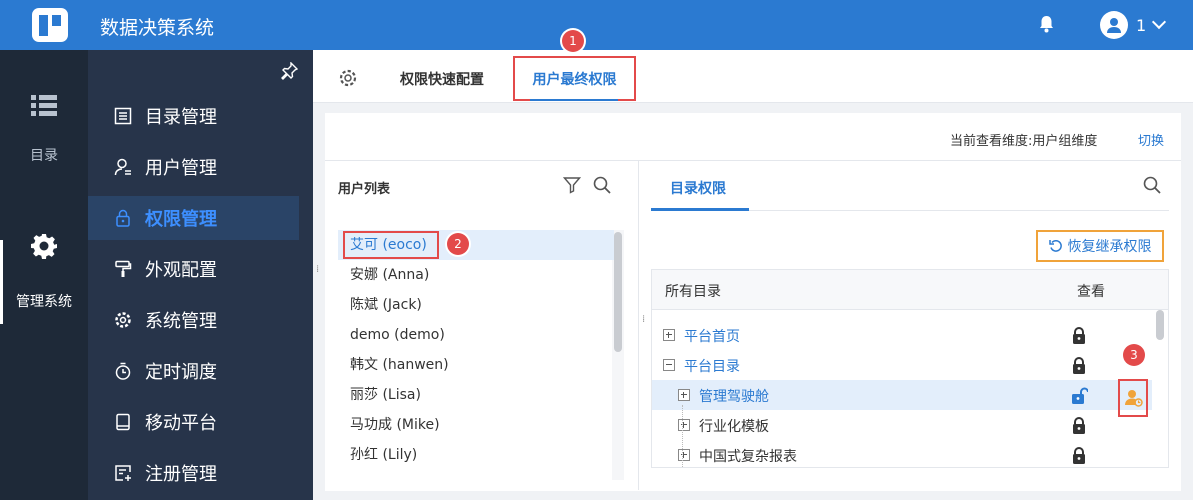 This screenshot has height=500, width=1193. I want to click on tab-quick-config: 权限快速配置, so click(442, 79).